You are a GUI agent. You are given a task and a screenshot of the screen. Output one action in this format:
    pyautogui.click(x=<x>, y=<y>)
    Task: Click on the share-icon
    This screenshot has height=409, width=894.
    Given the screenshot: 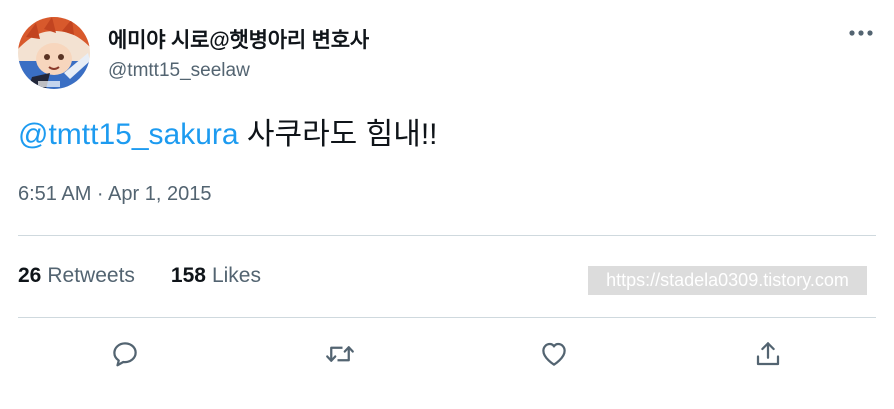 What is the action you would take?
    pyautogui.click(x=768, y=354)
    